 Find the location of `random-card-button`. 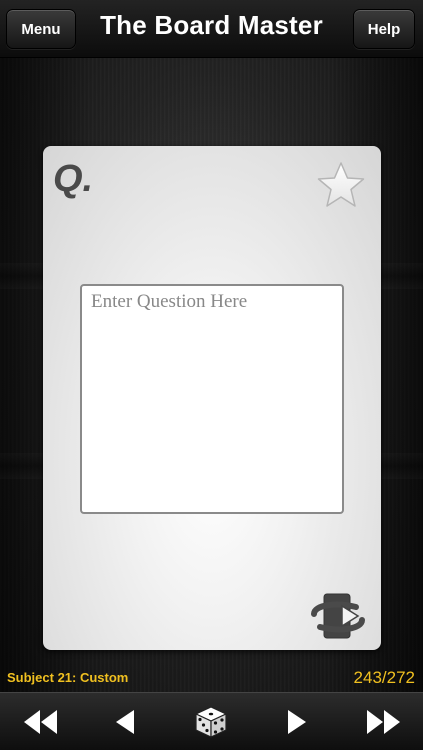

random-card-button is located at coordinates (211, 722).